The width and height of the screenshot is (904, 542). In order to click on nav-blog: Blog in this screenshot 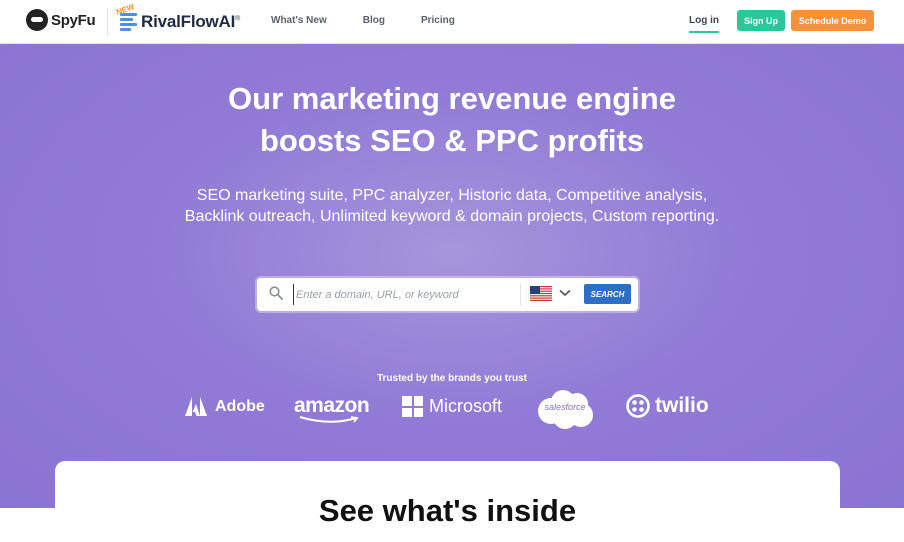, I will do `click(374, 20)`.